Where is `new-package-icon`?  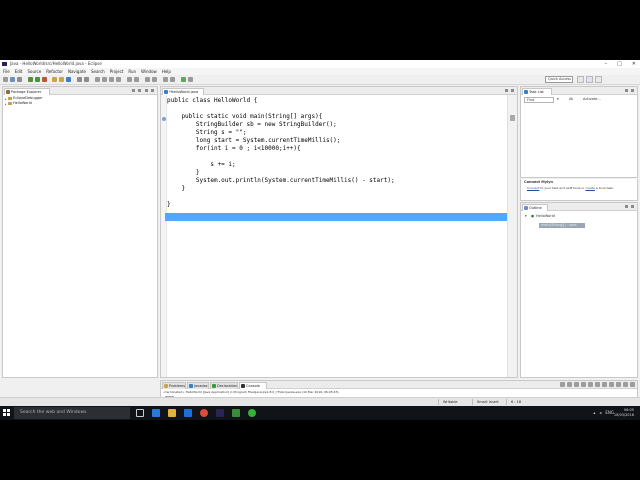 new-package-icon is located at coordinates (61, 79).